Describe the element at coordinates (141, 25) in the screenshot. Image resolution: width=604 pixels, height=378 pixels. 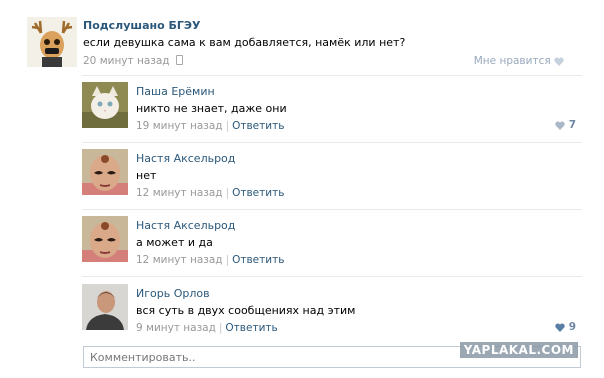
I see `post-author: Подслушано БГЭУ` at that location.